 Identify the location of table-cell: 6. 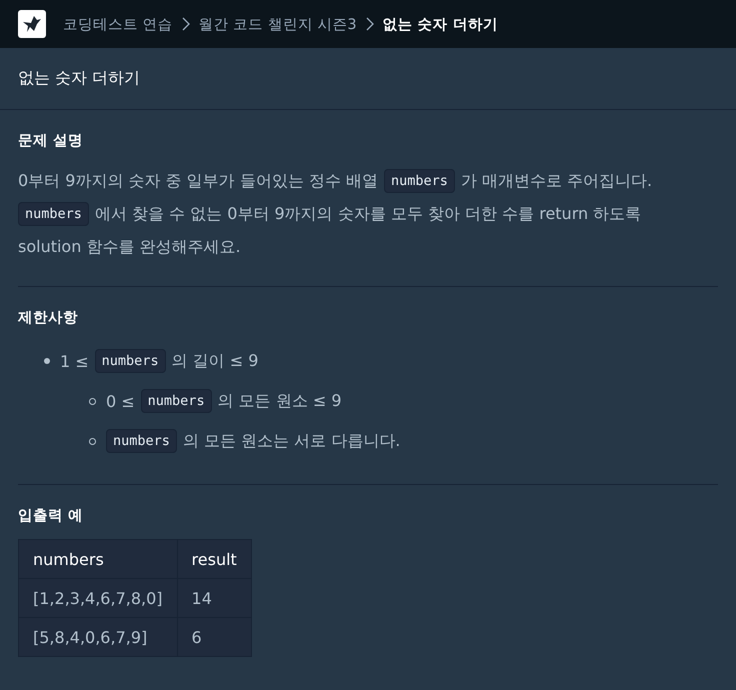
(214, 637).